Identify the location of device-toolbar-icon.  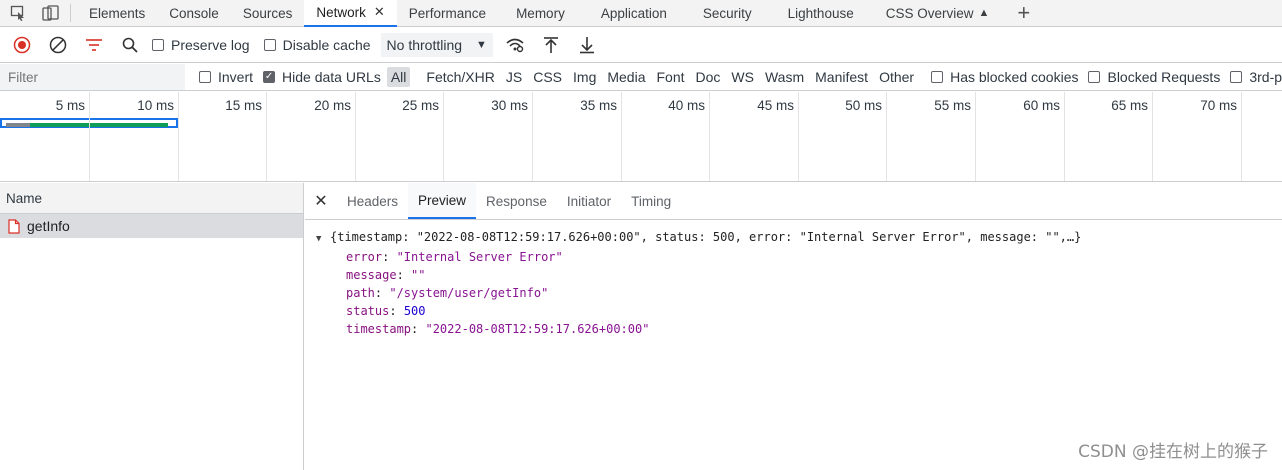
(51, 13).